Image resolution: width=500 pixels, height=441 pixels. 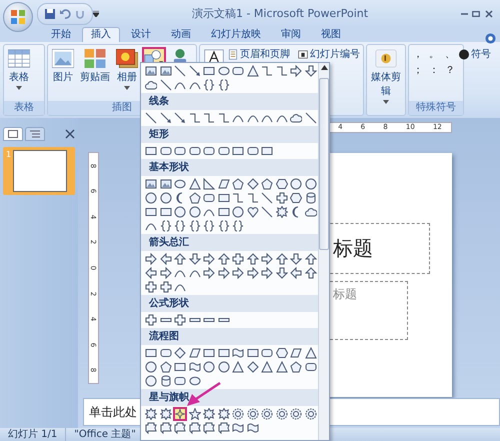 I want to click on cylinder-shape, so click(x=311, y=198).